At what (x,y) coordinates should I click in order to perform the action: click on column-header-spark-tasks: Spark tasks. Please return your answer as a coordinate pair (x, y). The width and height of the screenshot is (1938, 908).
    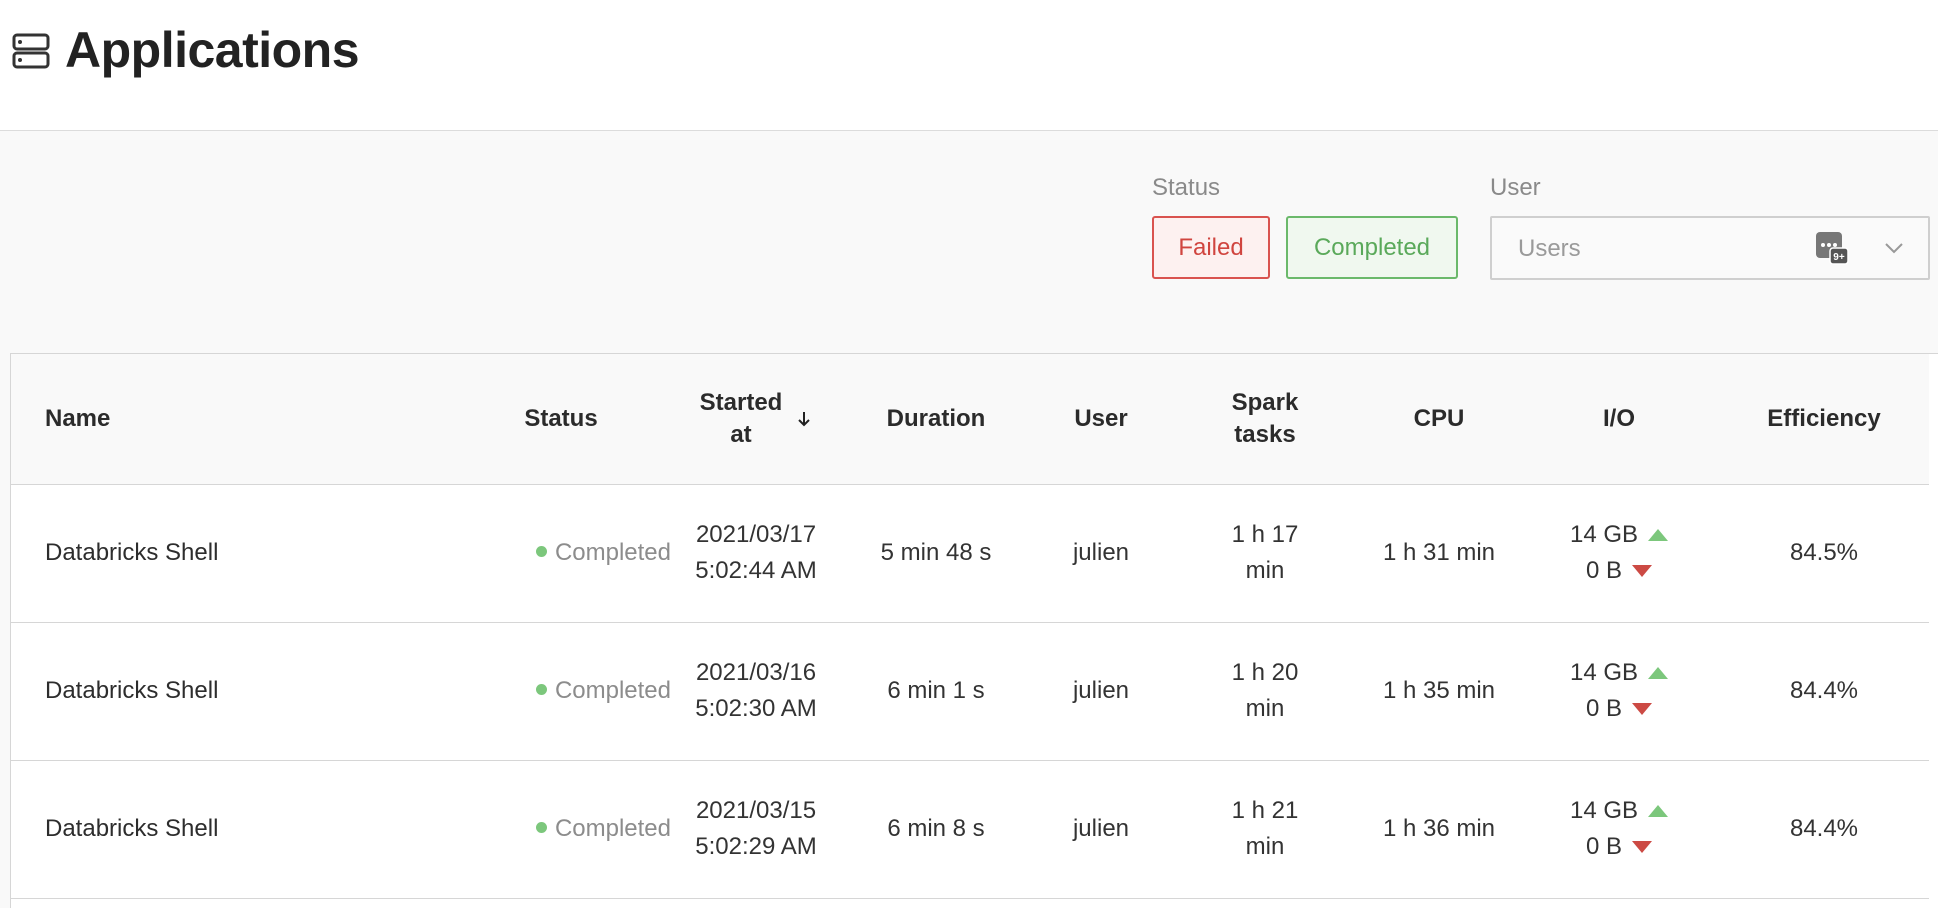
    Looking at the image, I should click on (1265, 419).